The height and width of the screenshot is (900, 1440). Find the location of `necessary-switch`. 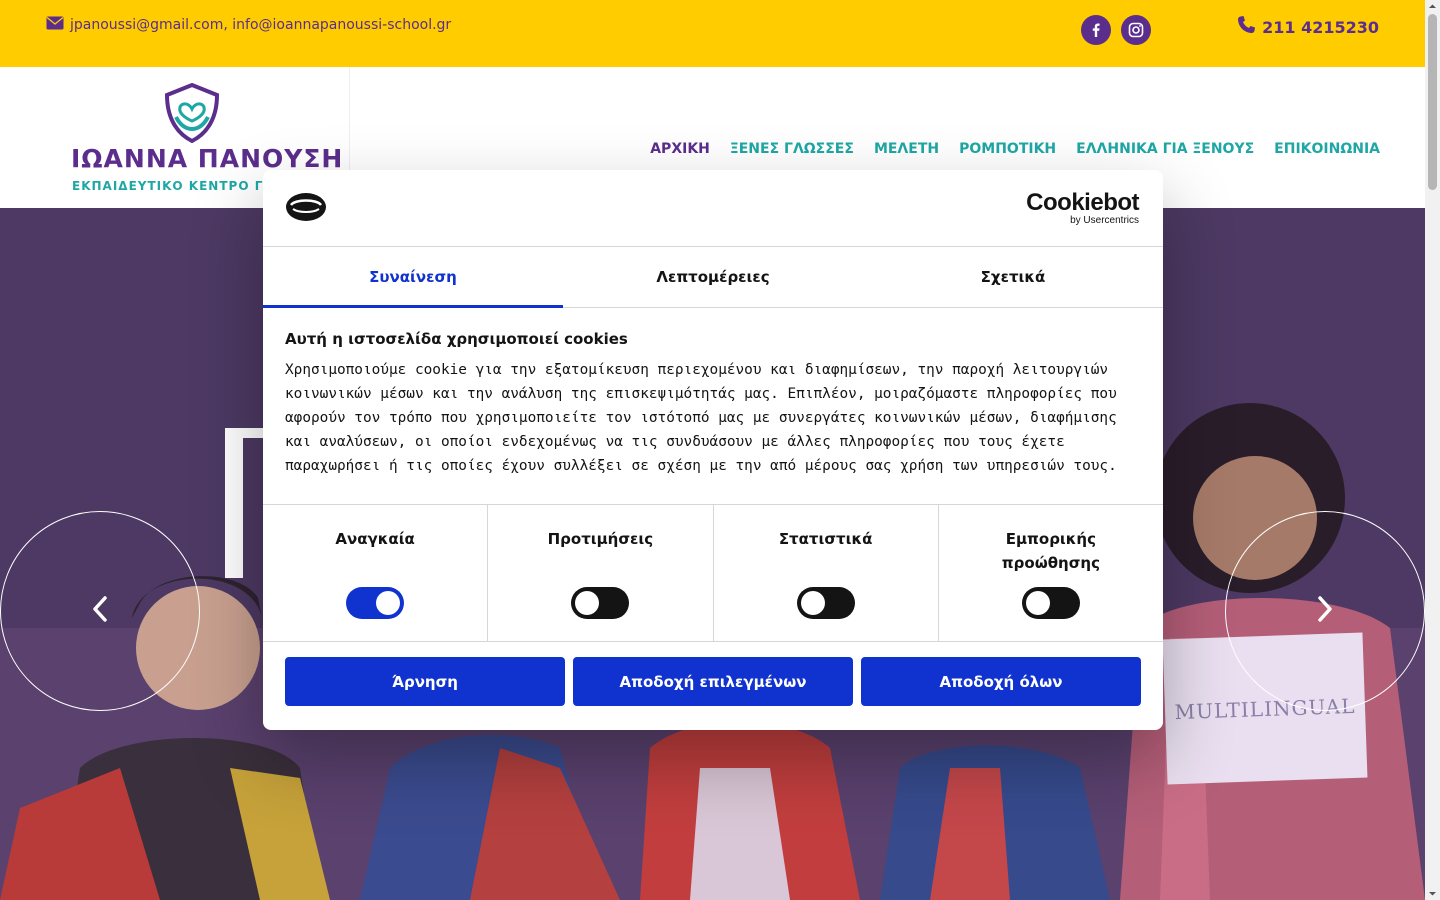

necessary-switch is located at coordinates (375, 603).